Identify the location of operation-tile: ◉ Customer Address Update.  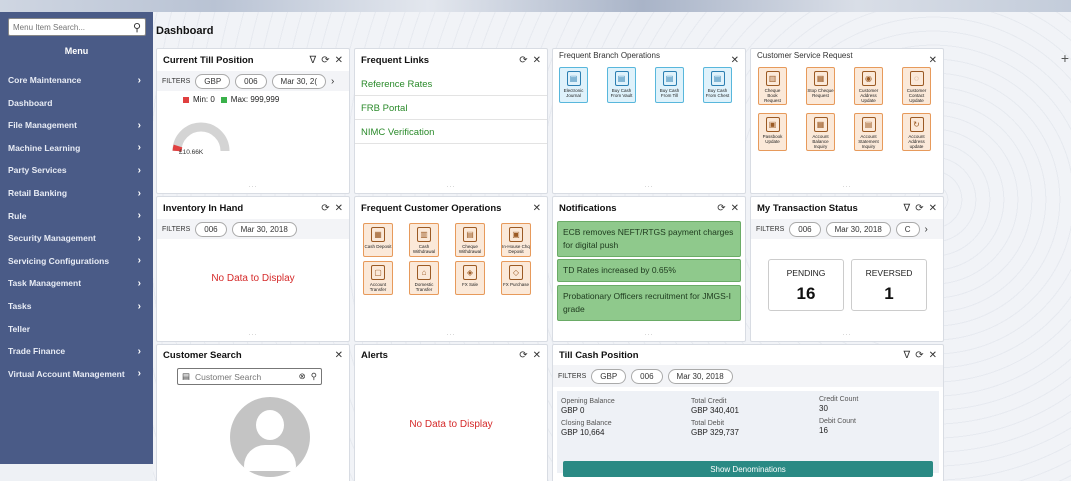
(868, 86).